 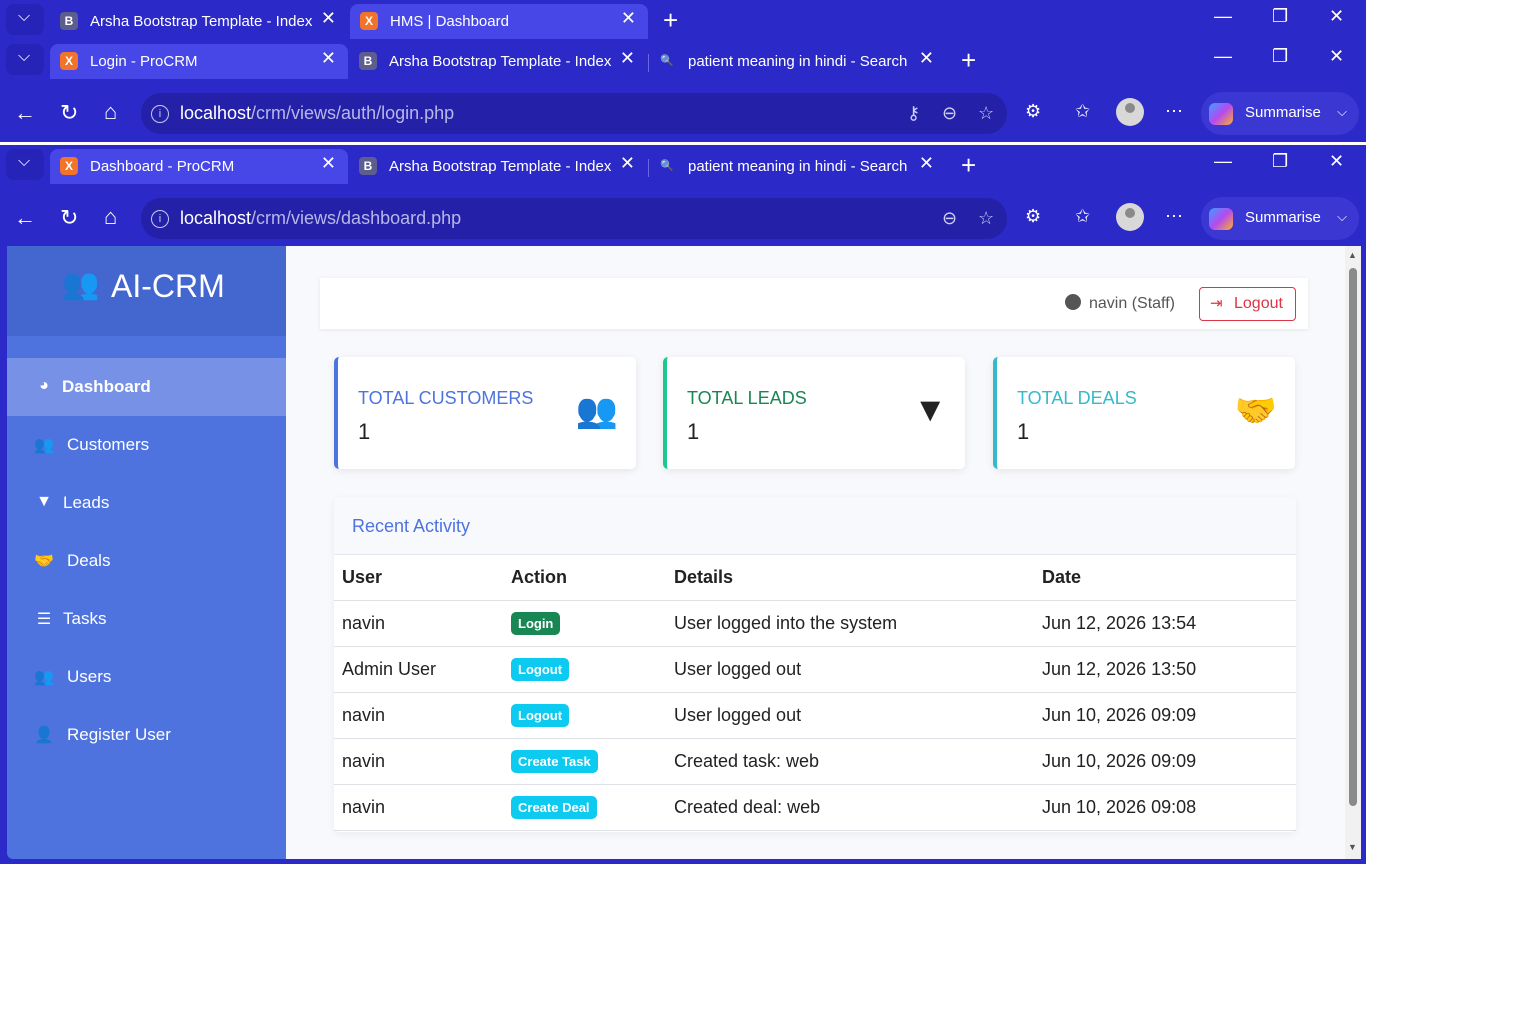 What do you see at coordinates (320, 218) in the screenshot?
I see `url-text: localhost/crm/views/dashboard.php` at bounding box center [320, 218].